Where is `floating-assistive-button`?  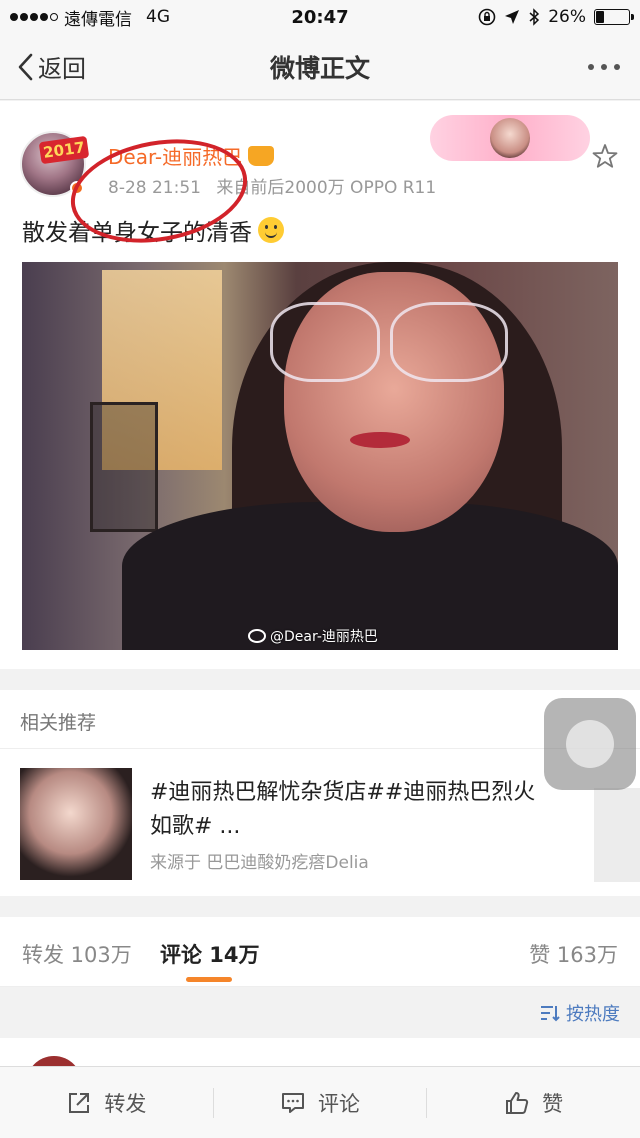
floating-assistive-button is located at coordinates (590, 744).